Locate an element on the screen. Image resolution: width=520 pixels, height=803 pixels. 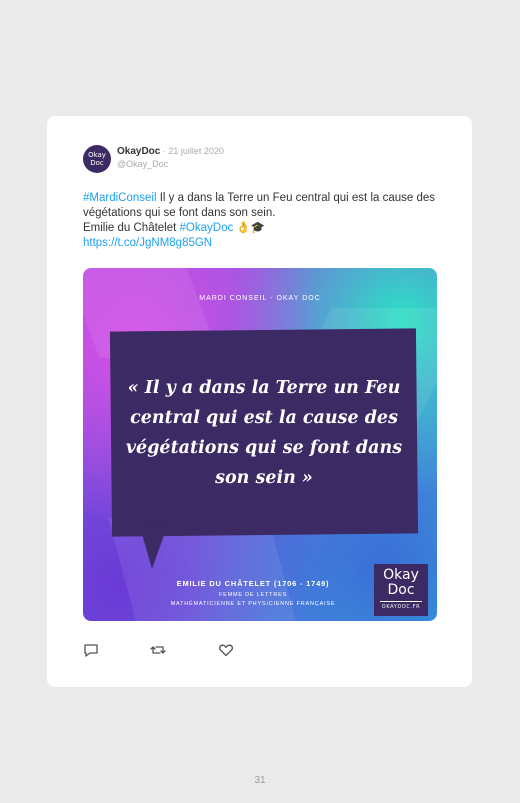
logo-line2: Doc is located at coordinates (401, 590).